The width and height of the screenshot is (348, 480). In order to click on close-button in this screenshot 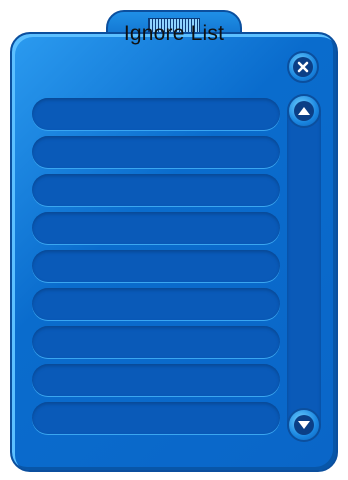, I will do `click(303, 67)`.